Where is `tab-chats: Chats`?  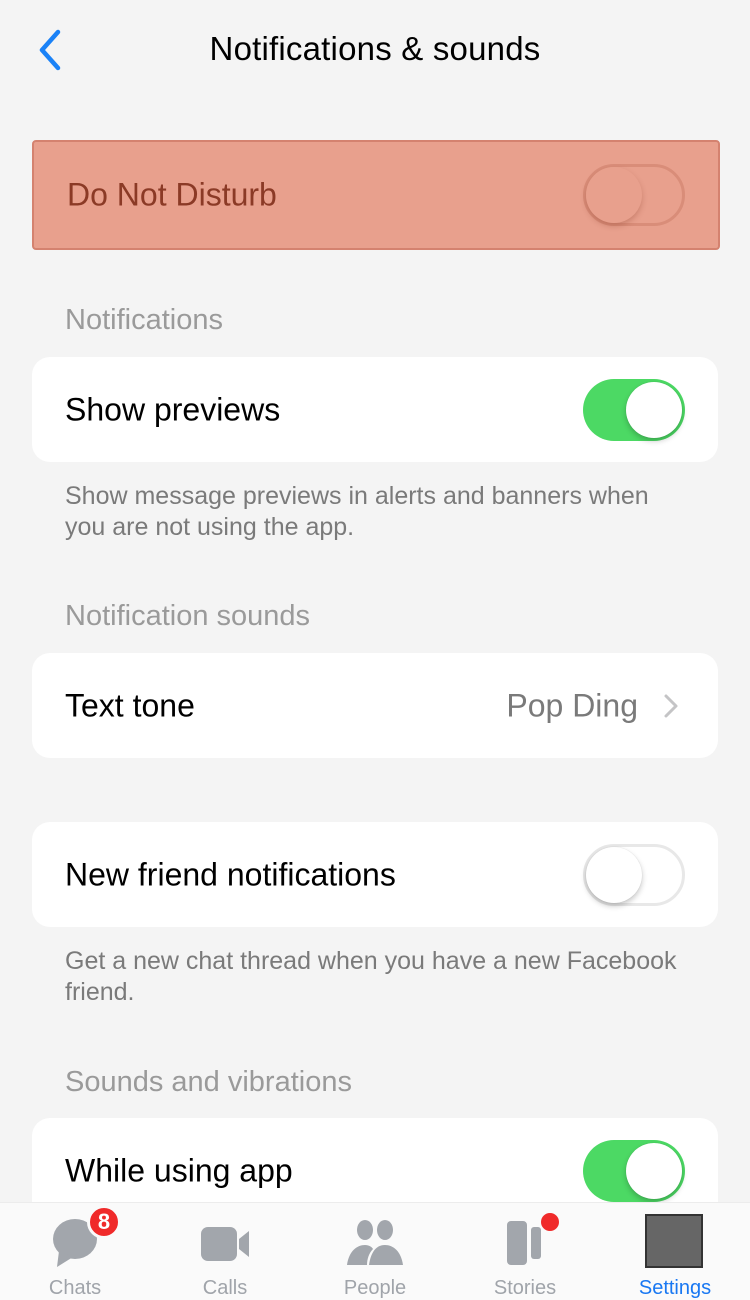 tab-chats: Chats is located at coordinates (75, 1251).